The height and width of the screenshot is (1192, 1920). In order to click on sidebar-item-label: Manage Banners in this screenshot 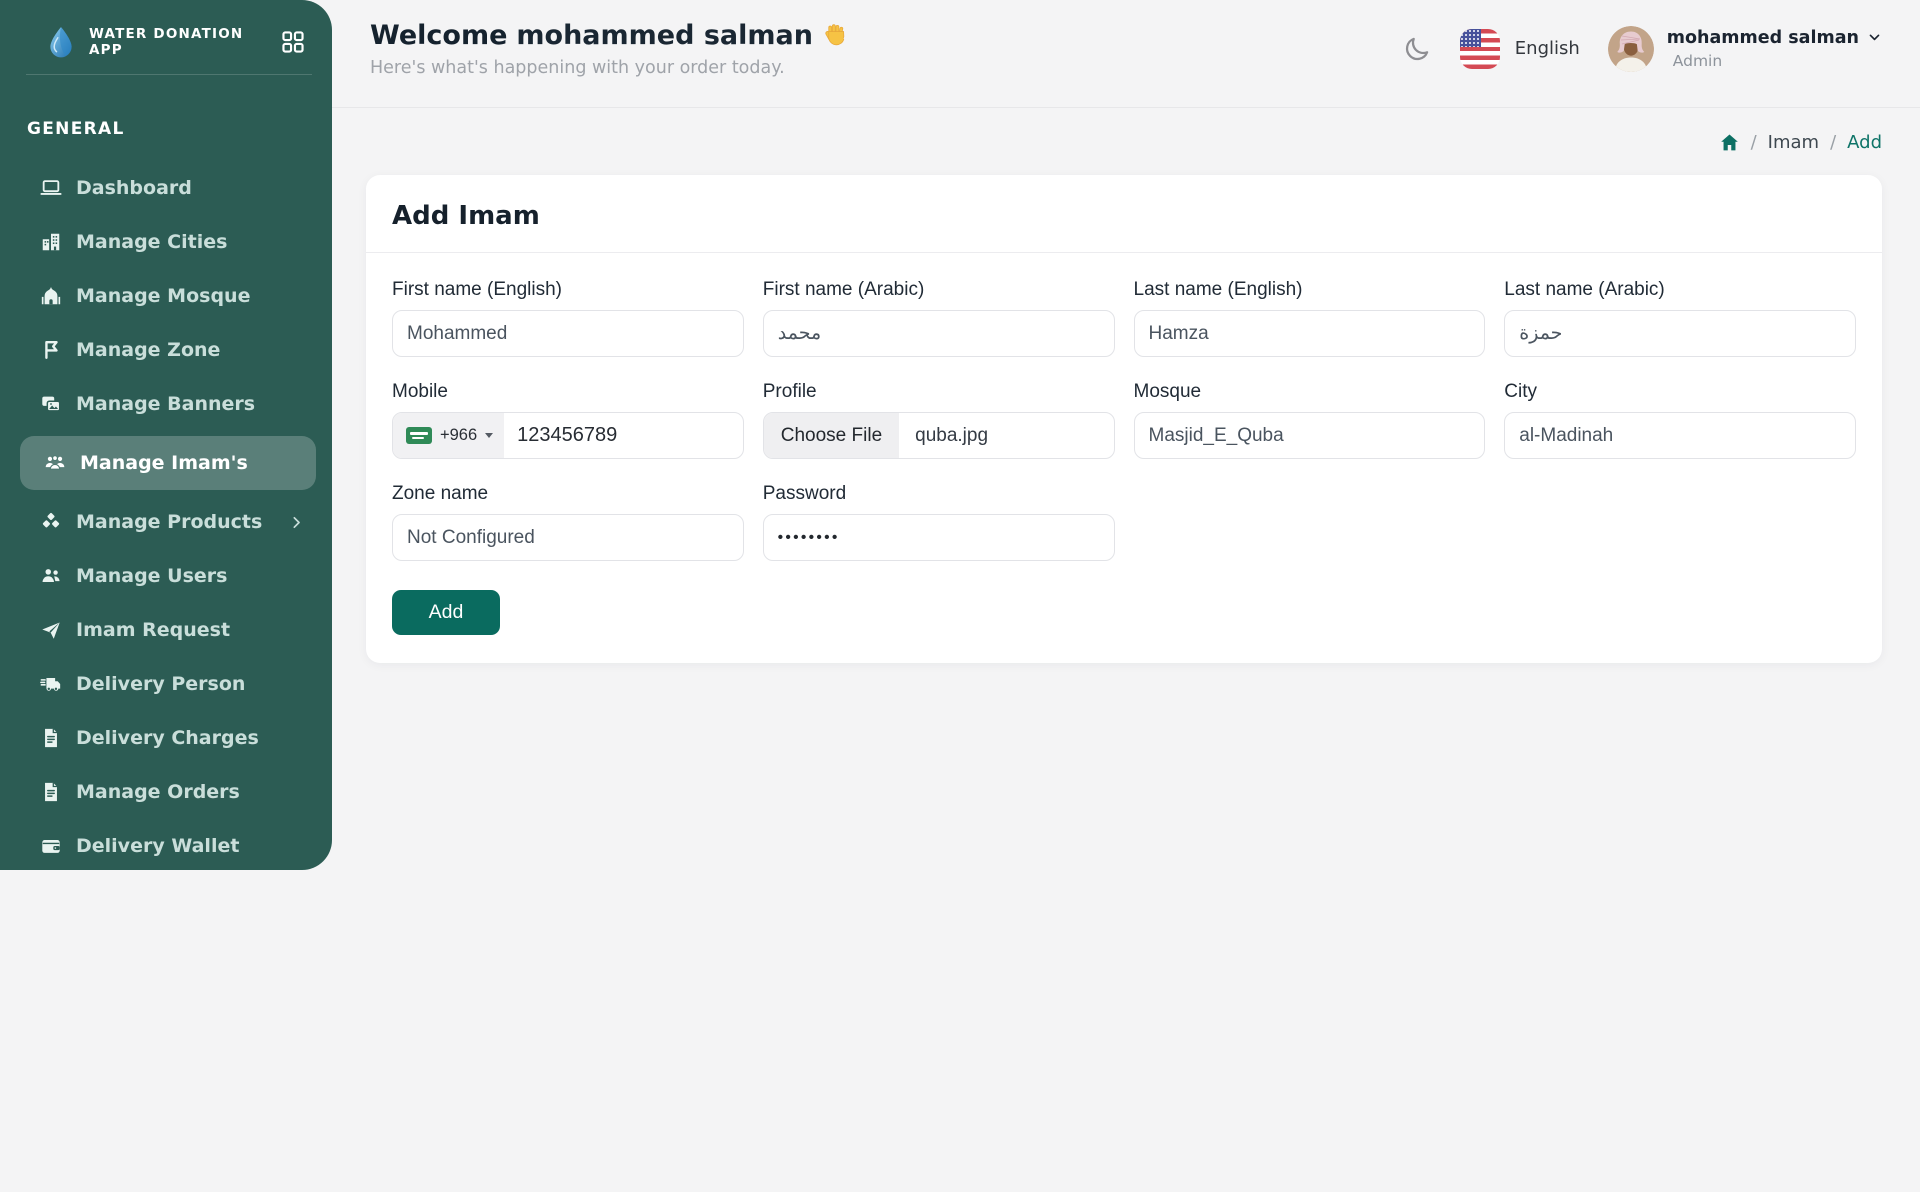, I will do `click(166, 404)`.